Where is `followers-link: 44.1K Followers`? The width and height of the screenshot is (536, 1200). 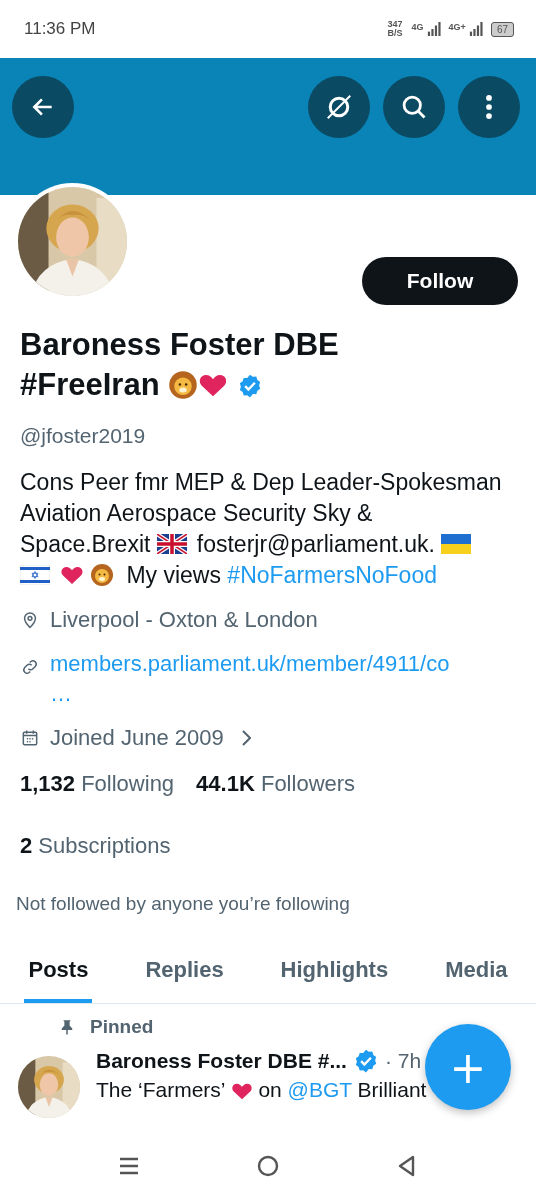
followers-link: 44.1K Followers is located at coordinates (276, 784).